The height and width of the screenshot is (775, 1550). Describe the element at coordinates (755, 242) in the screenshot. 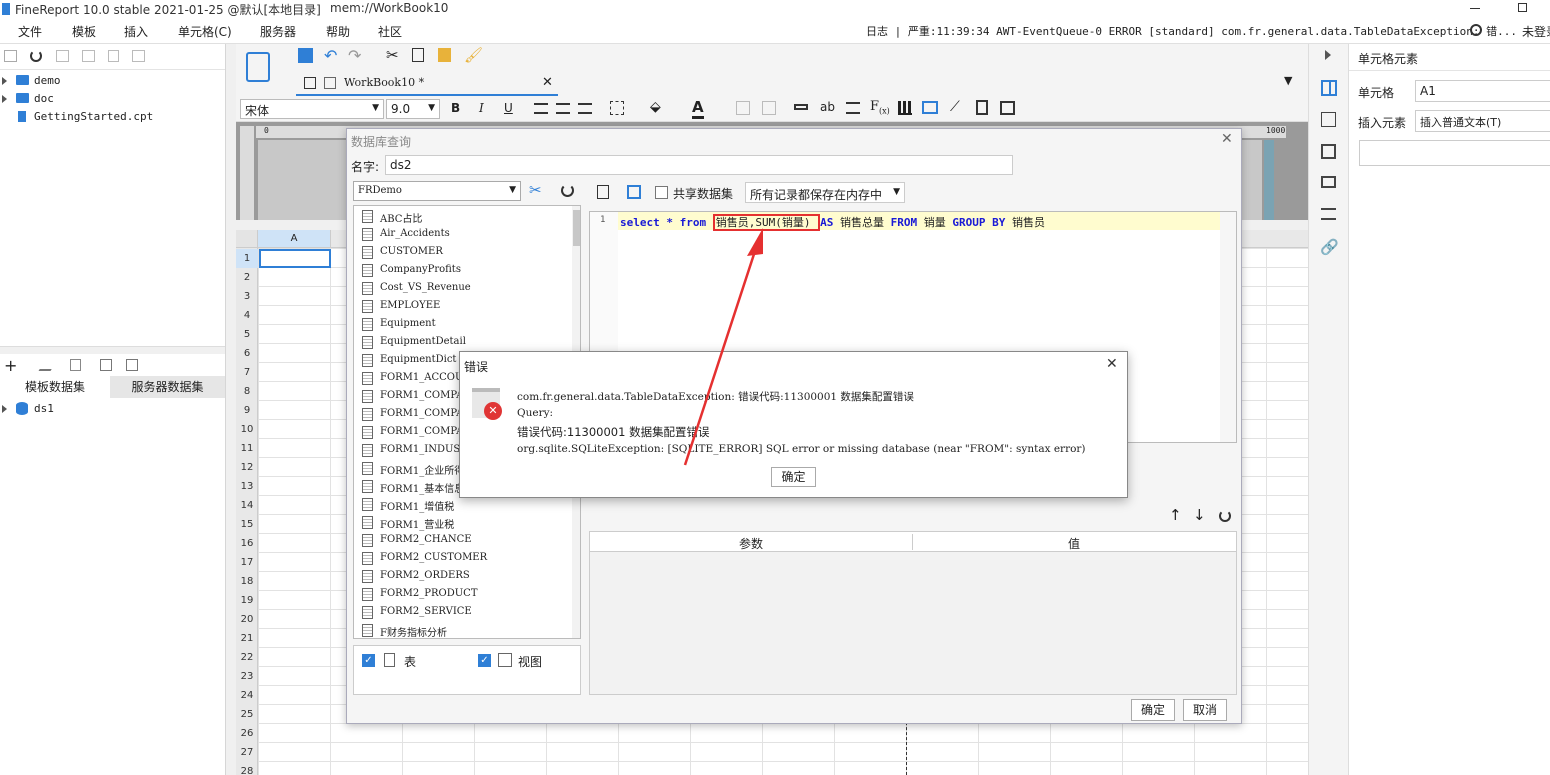

I see `annotation-arrow-head` at that location.